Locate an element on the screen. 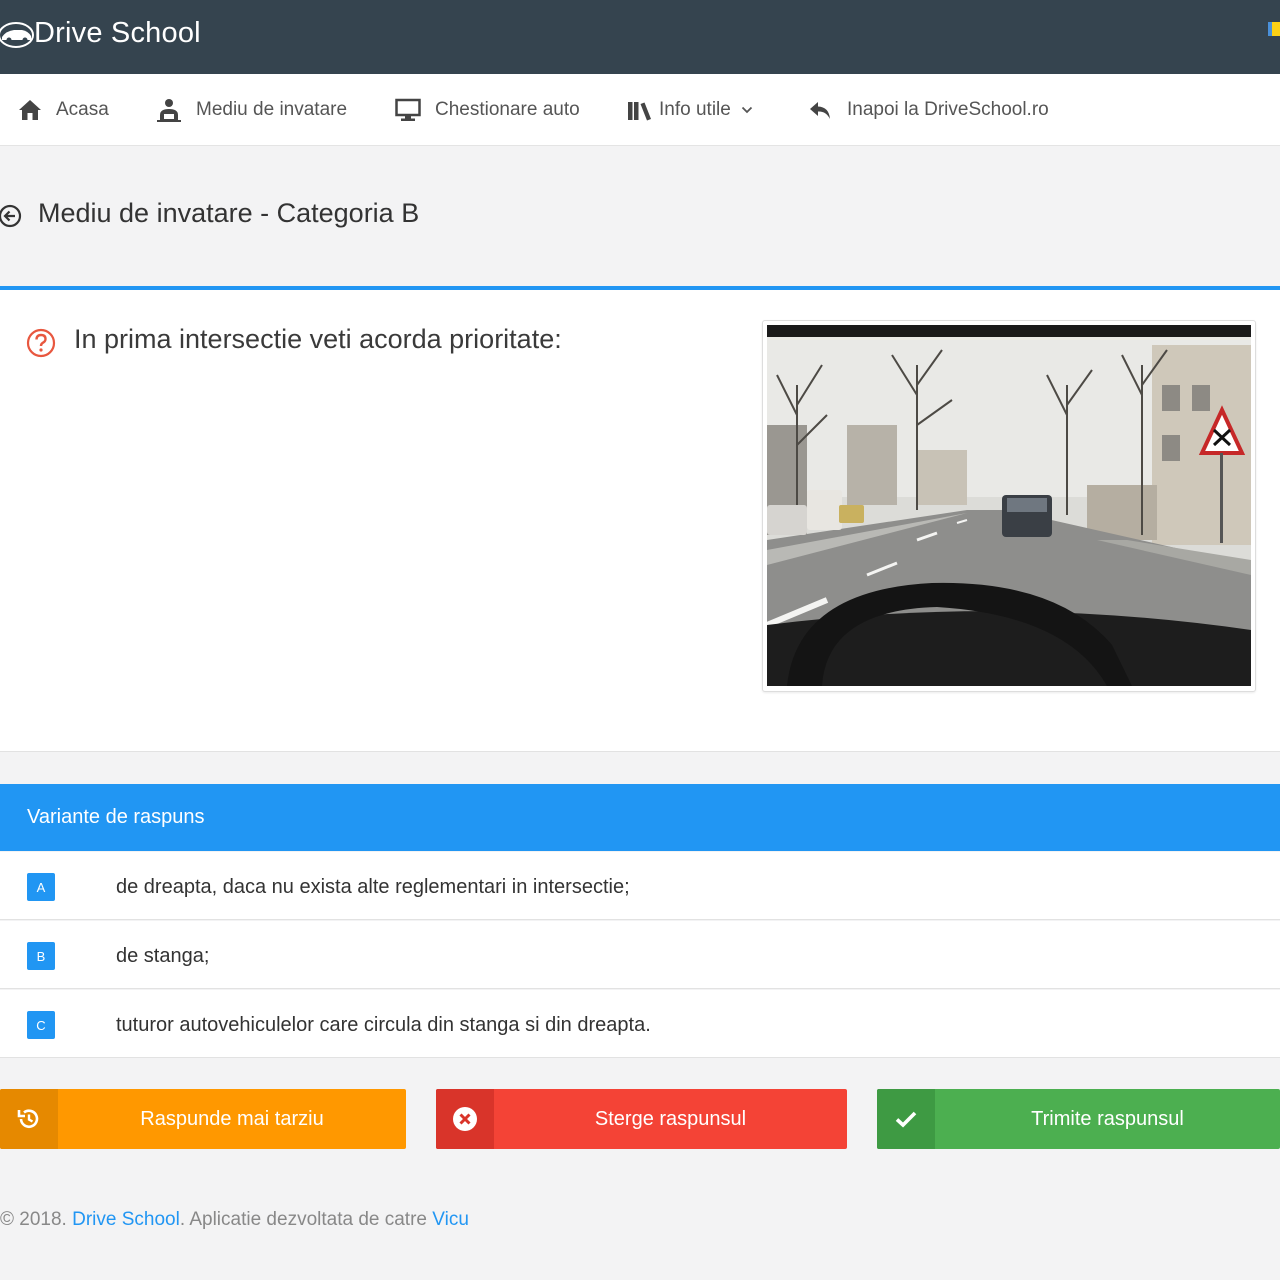  close-circle-icon is located at coordinates (465, 1119).